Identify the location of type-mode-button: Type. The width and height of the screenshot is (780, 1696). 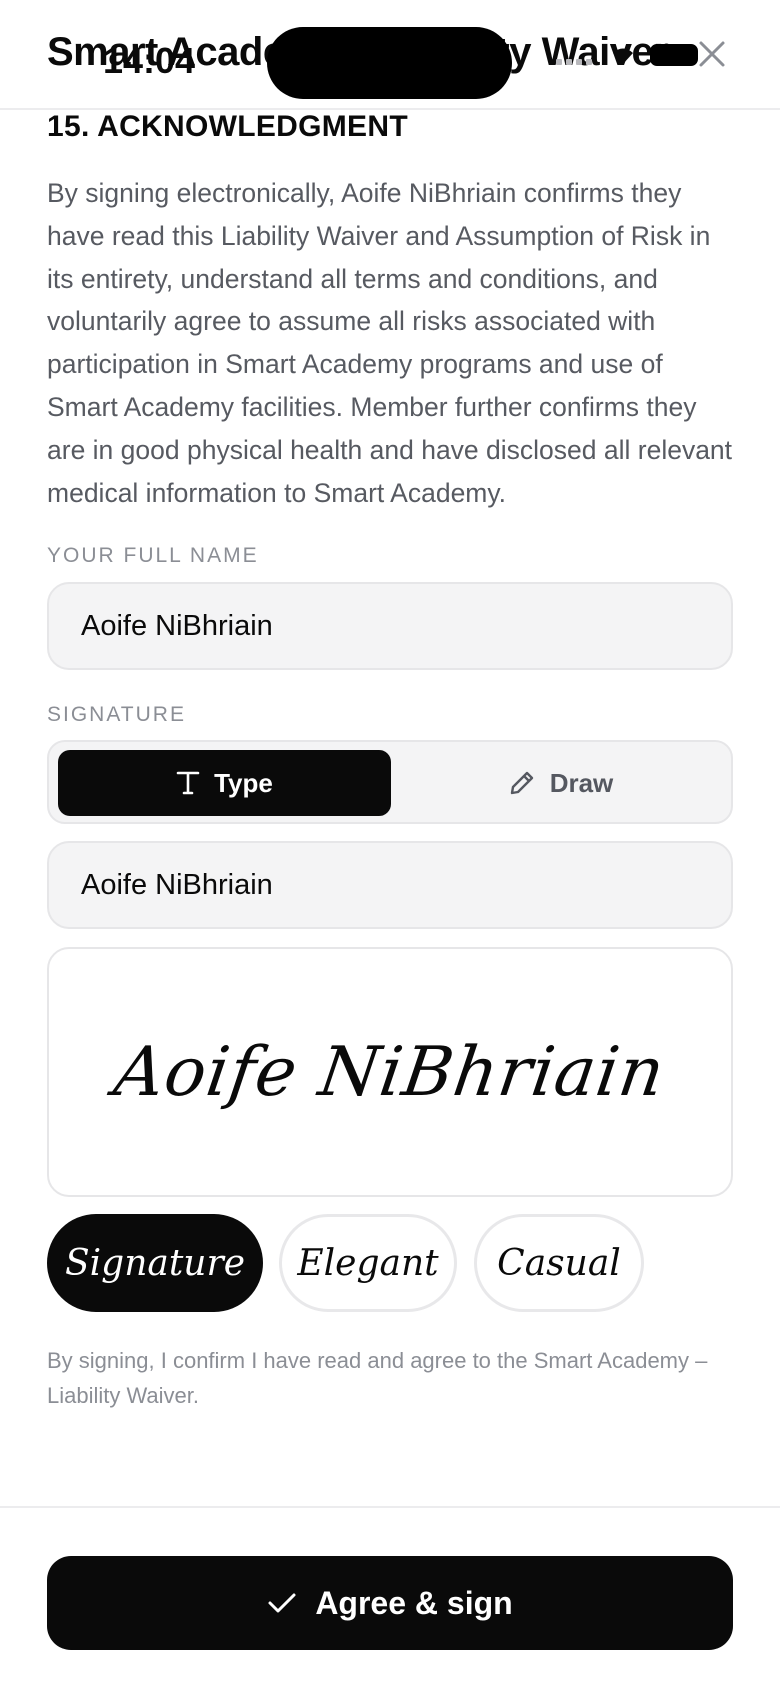
(224, 783).